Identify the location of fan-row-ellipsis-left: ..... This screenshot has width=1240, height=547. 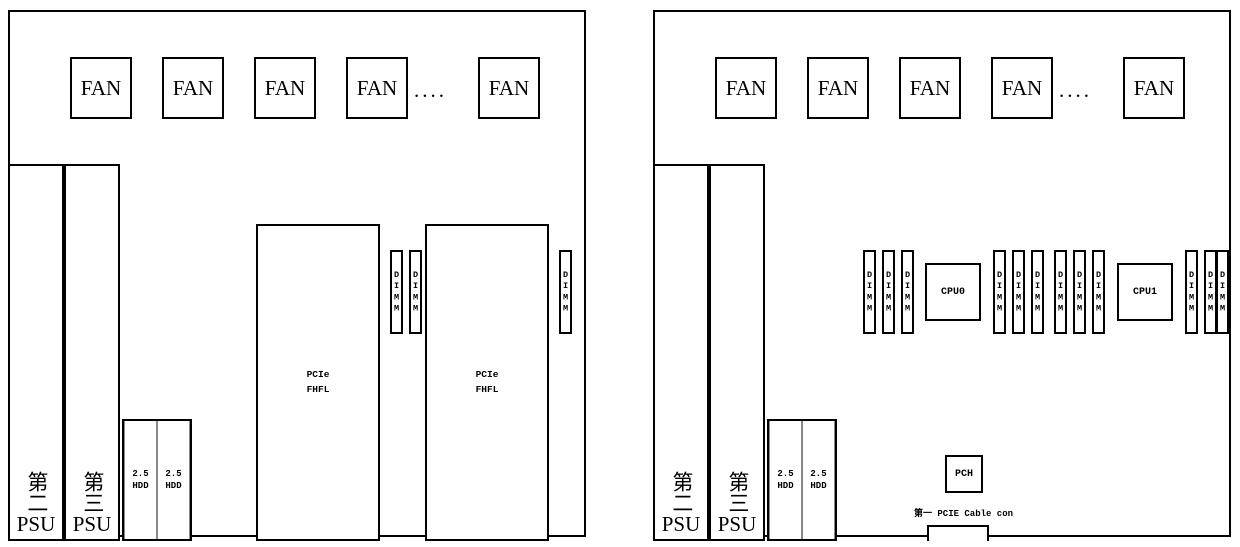
(430, 90).